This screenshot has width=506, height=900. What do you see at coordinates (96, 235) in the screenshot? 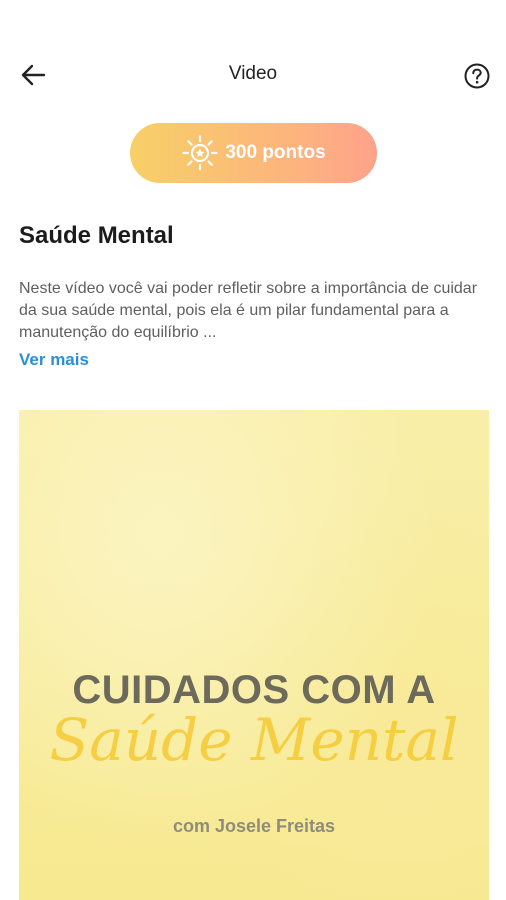
I see `content-title: Saúde Mental` at bounding box center [96, 235].